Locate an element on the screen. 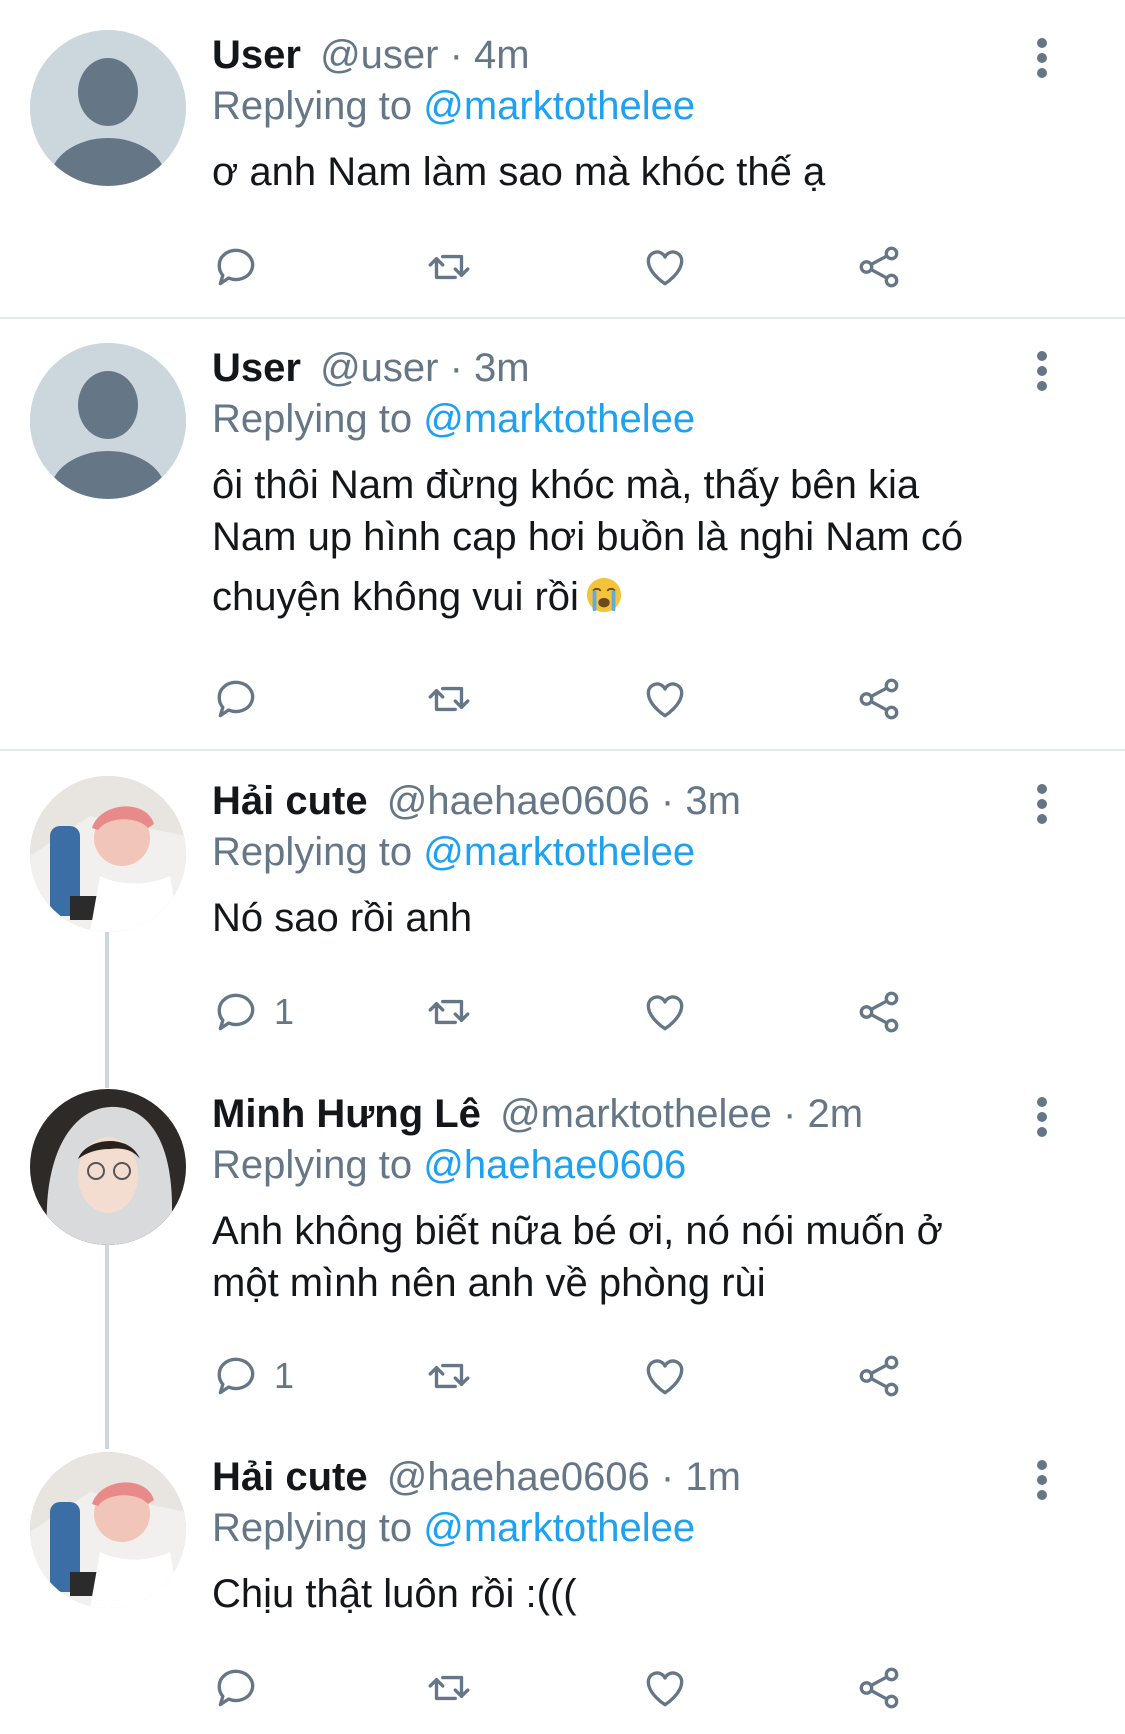  replying-to: Replying to @haehae0606 is located at coordinates (648, 1165).